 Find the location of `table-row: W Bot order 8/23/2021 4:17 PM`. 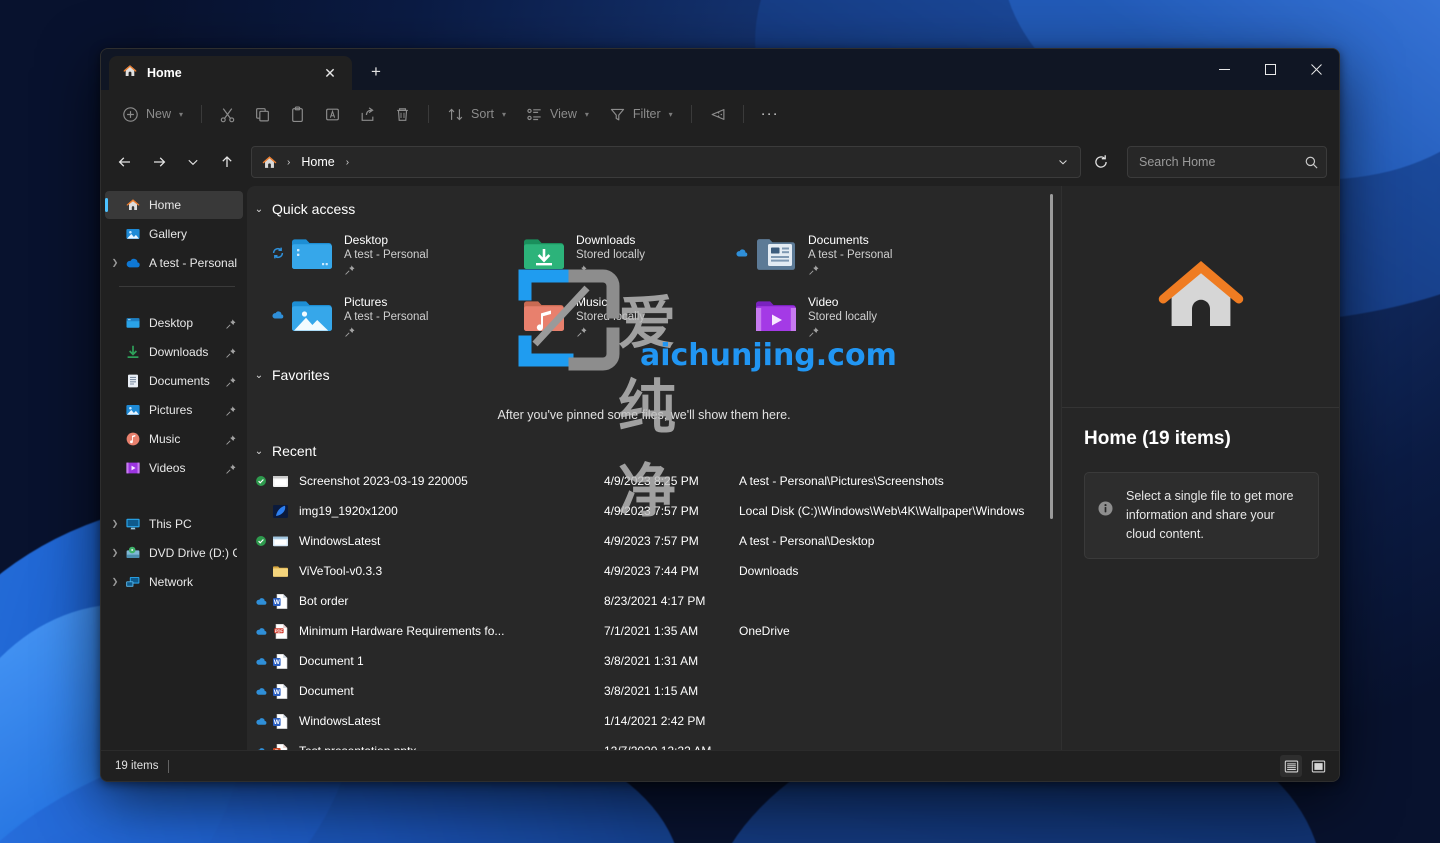

table-row: W Bot order 8/23/2021 4:17 PM is located at coordinates (656, 601).